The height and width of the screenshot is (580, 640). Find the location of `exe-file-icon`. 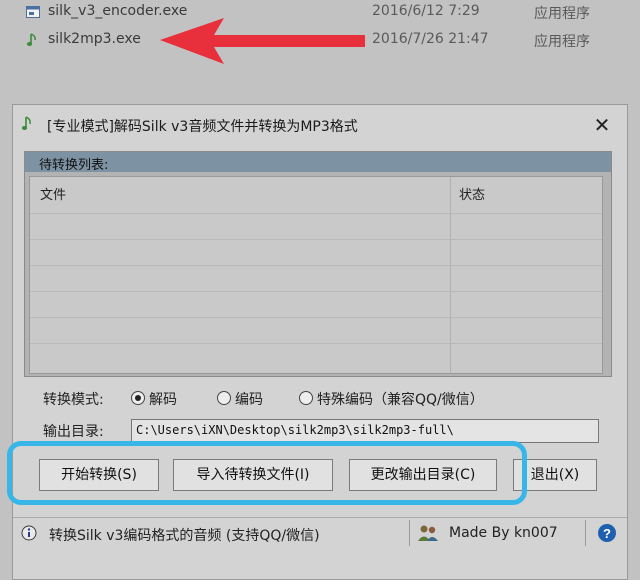

exe-file-icon is located at coordinates (33, 12).